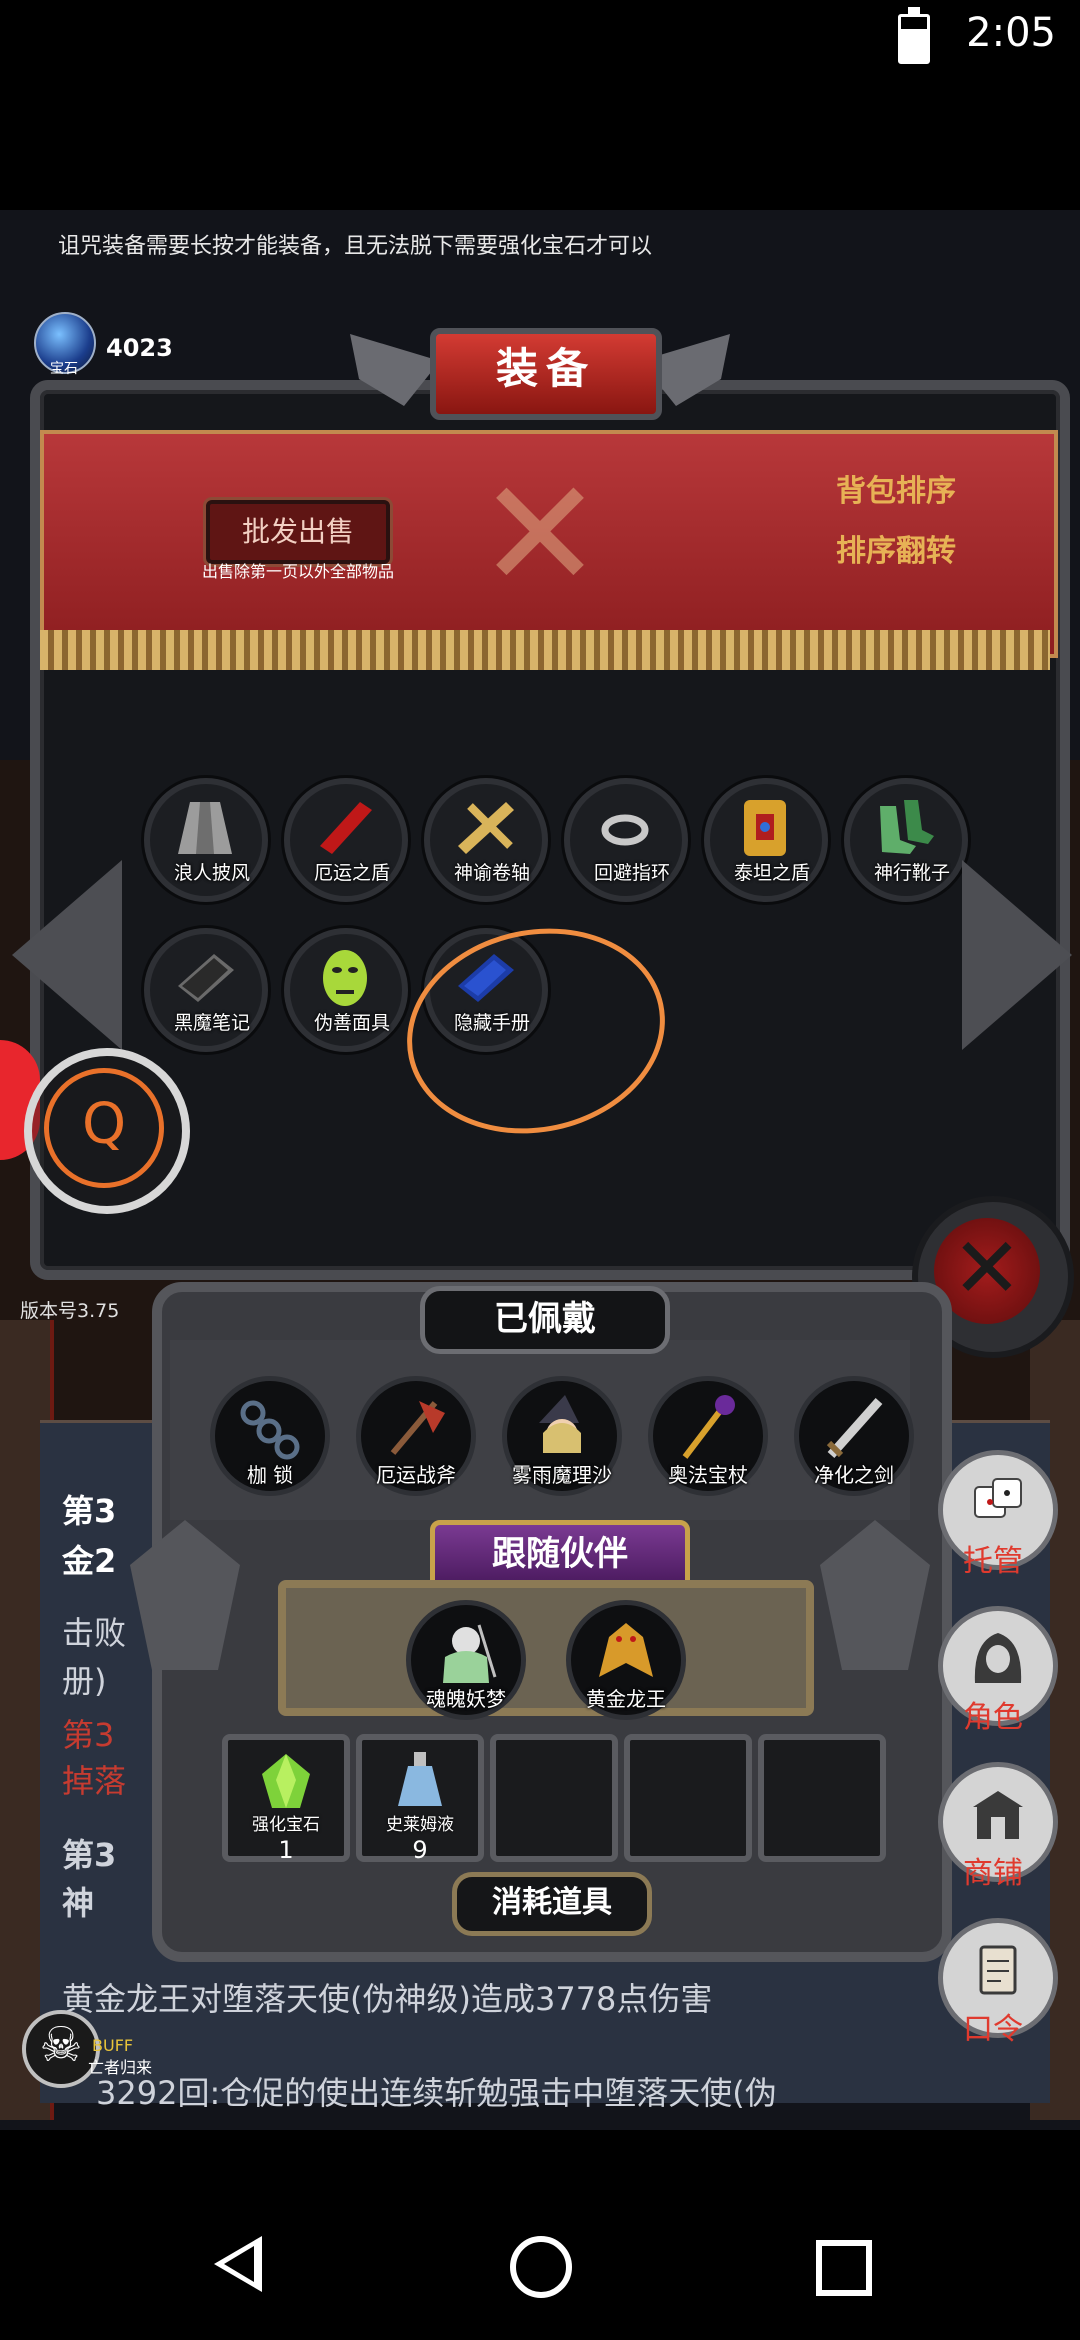  Describe the element at coordinates (298, 571) in the screenshot. I see `bulk-sell-note: 出售除第一页以外全部物品` at that location.